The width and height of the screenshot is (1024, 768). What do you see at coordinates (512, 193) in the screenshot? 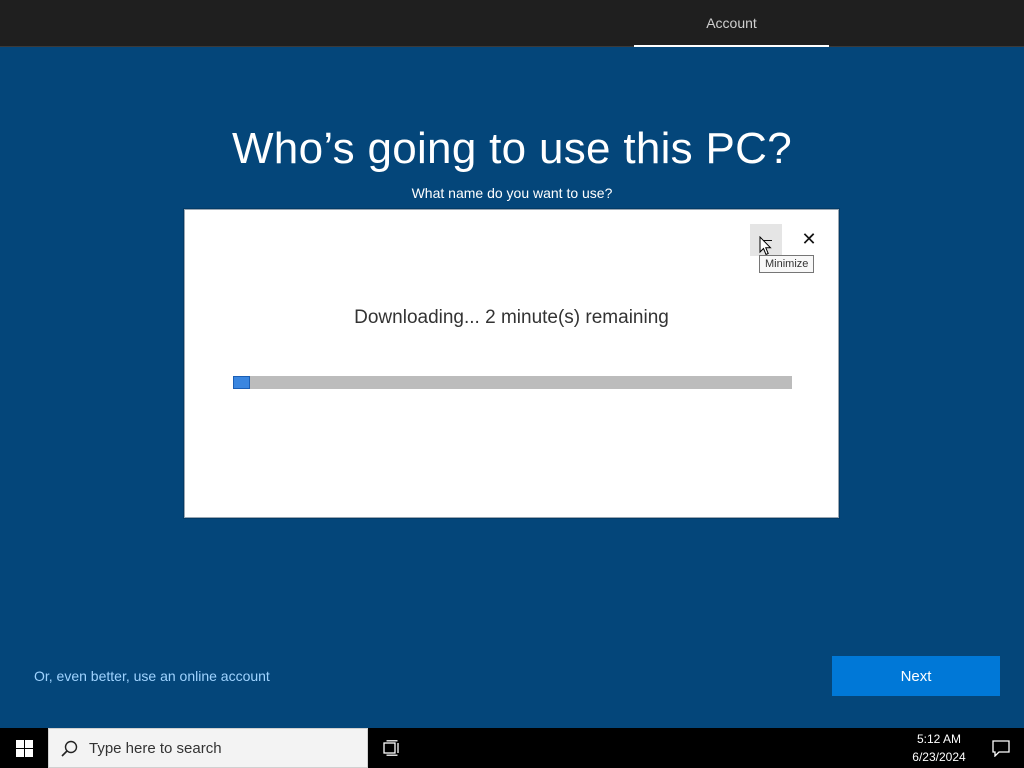
I see `page-subtitle: What name do you want to use?` at bounding box center [512, 193].